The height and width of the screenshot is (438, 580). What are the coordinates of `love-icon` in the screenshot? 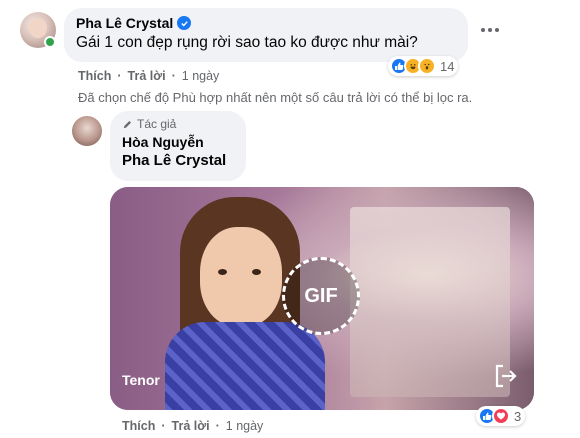 It's located at (501, 416).